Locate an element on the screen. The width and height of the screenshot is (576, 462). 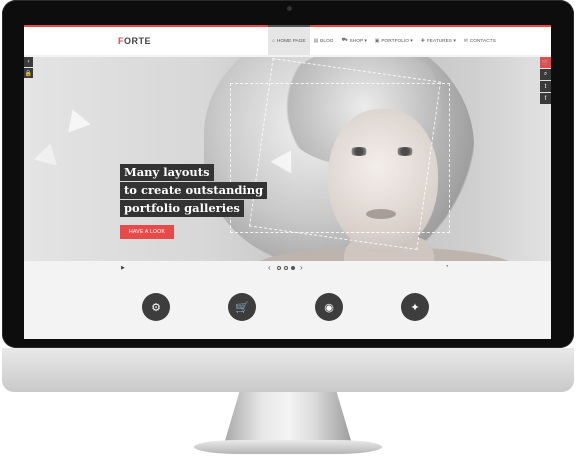
nav-item-portfolio: ▣ PORTFOLIO ▾ is located at coordinates (394, 41).